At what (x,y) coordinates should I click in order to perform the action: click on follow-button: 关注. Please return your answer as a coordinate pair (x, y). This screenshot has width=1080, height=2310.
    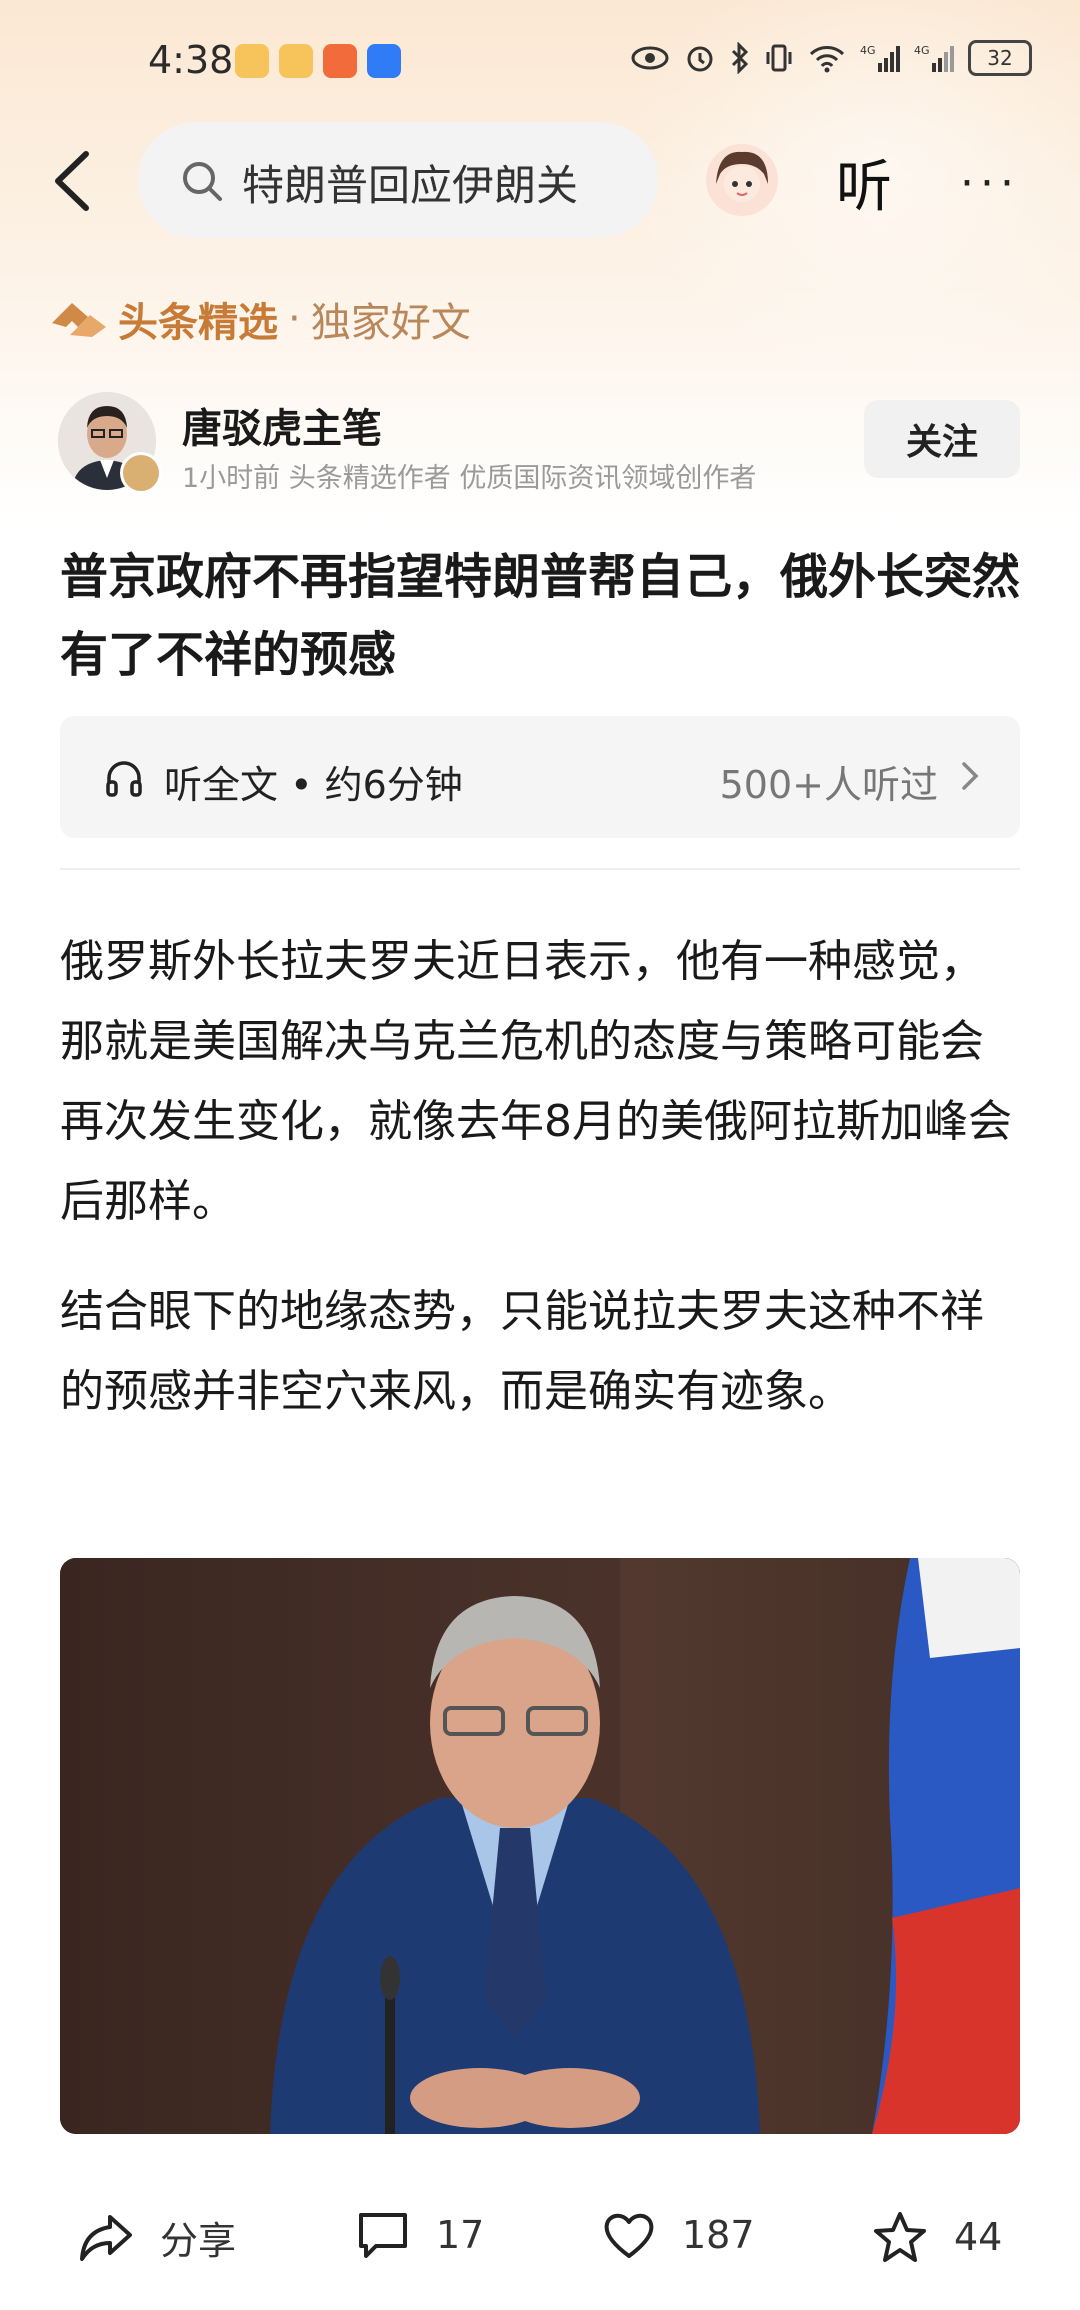
    Looking at the image, I should click on (942, 439).